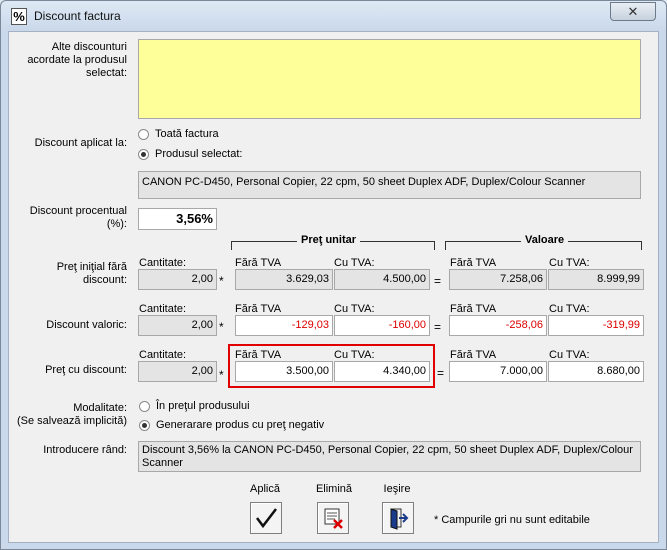  Describe the element at coordinates (596, 279) in the screenshot. I see `row-initial-val-with-vat: 8.999,99` at that location.